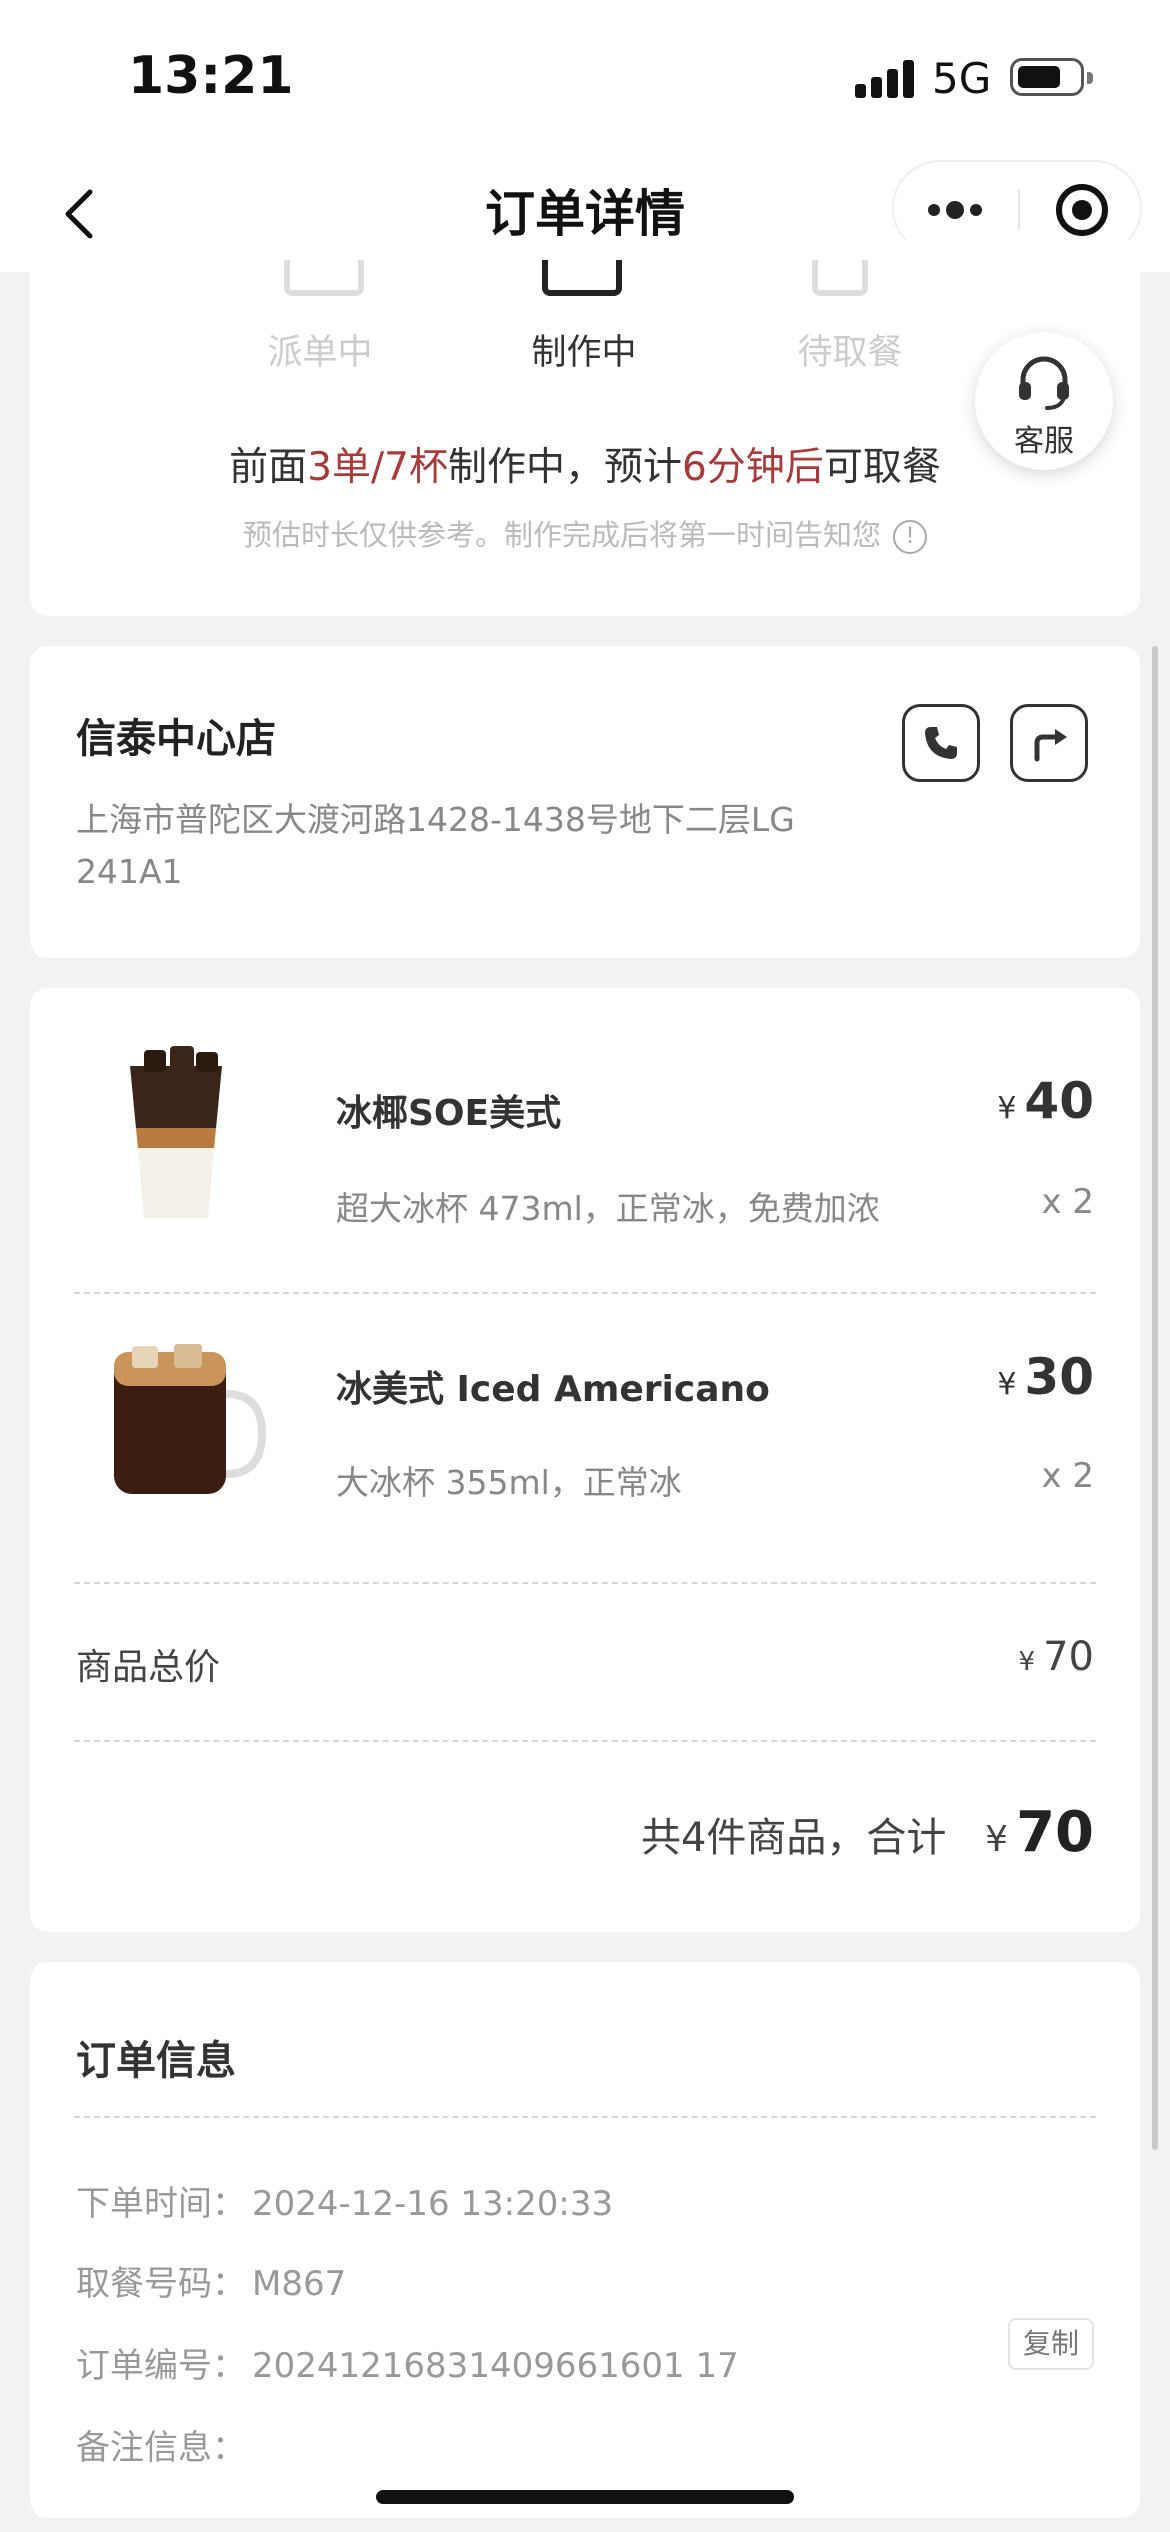 Image resolution: width=1170 pixels, height=2532 pixels. I want to click on target-icon, so click(1082, 210).